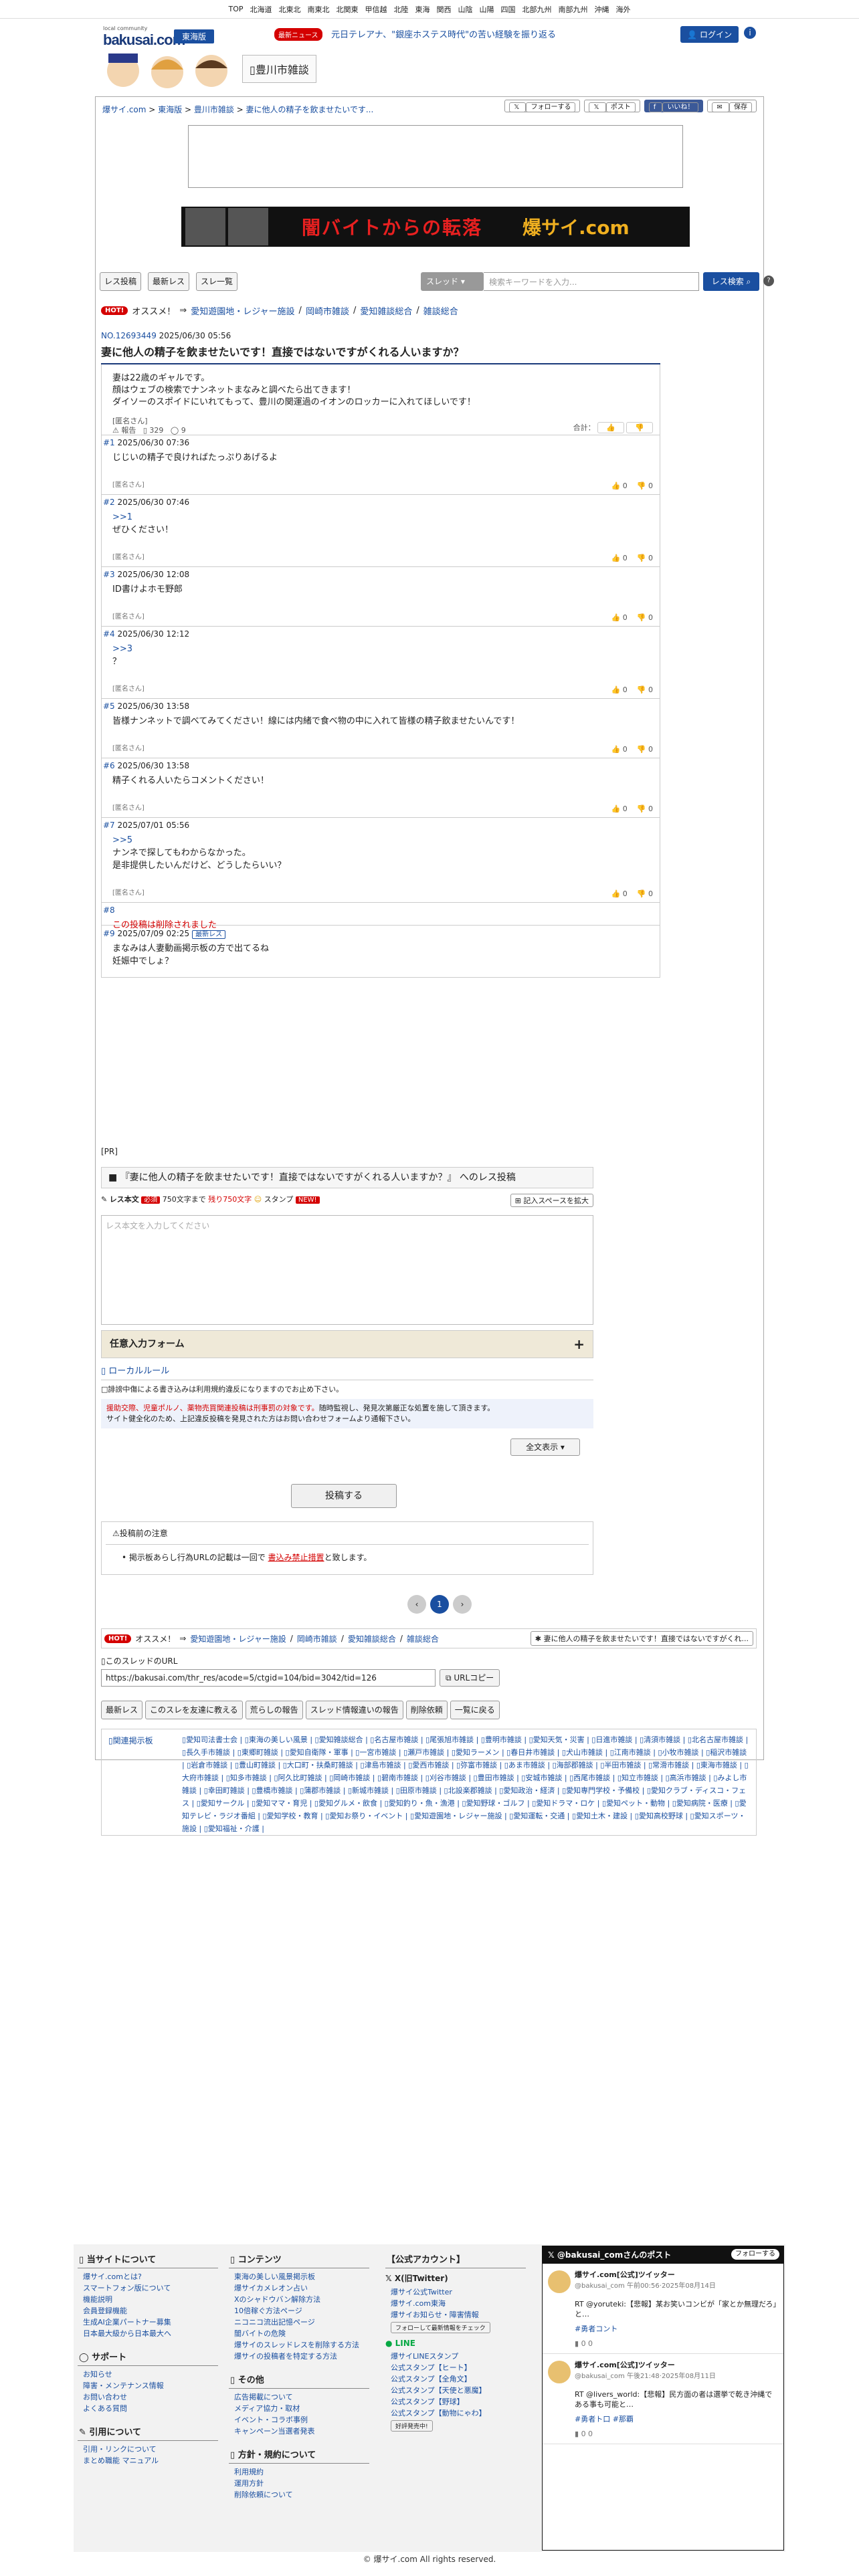  Describe the element at coordinates (428, 1765) in the screenshot. I see `related-board-link: ▯愛西市雑談` at that location.